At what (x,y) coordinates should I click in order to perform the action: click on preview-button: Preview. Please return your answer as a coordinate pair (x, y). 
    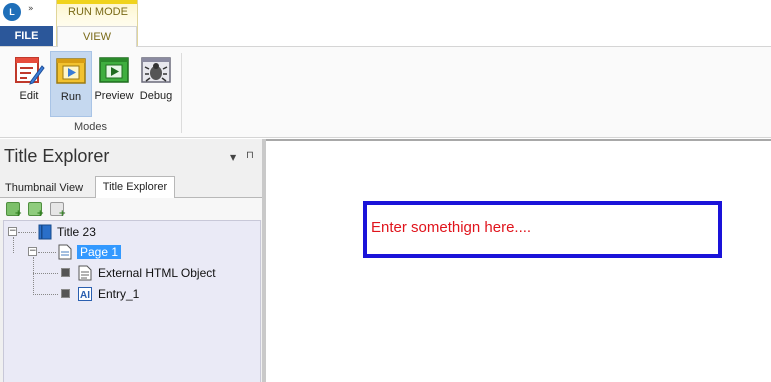
    Looking at the image, I should click on (114, 84).